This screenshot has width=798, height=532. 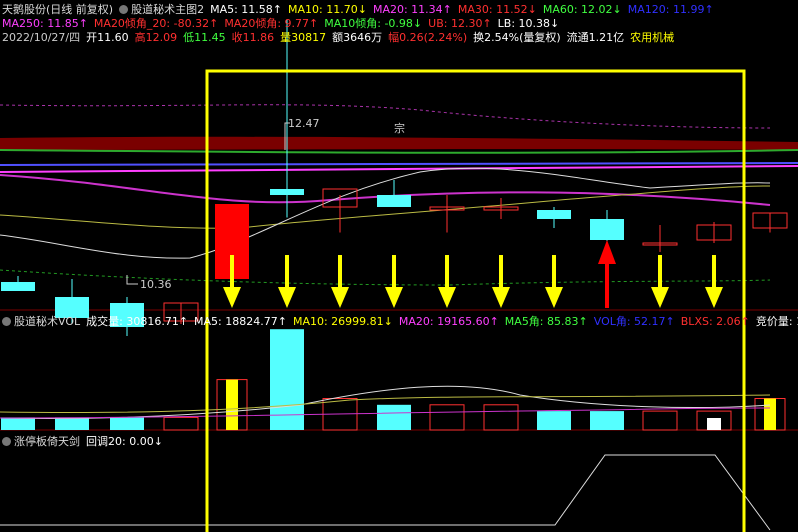 What do you see at coordinates (670, 9) in the screenshot?
I see `line1-item: MA120: 11.99↑` at bounding box center [670, 9].